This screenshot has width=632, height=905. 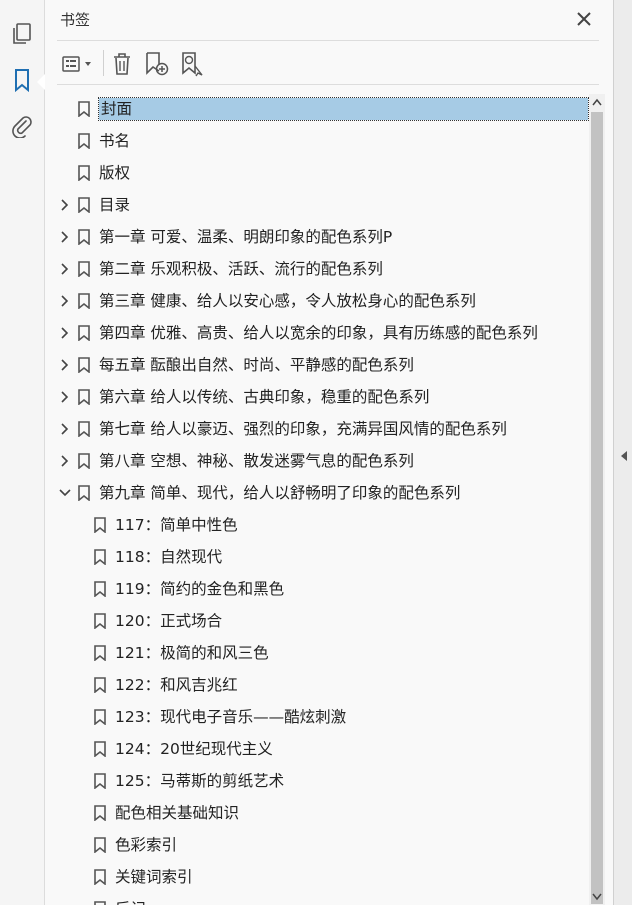 What do you see at coordinates (323, 781) in the screenshot?
I see `bookmark-child-row: 125：马蒂斯的剪纸艺术` at bounding box center [323, 781].